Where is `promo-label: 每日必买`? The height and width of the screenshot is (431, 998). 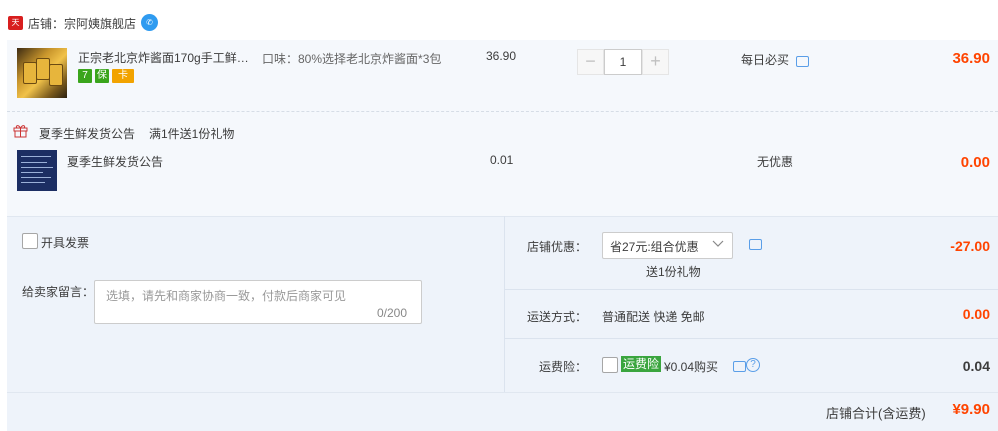
promo-label: 每日必买 is located at coordinates (765, 60).